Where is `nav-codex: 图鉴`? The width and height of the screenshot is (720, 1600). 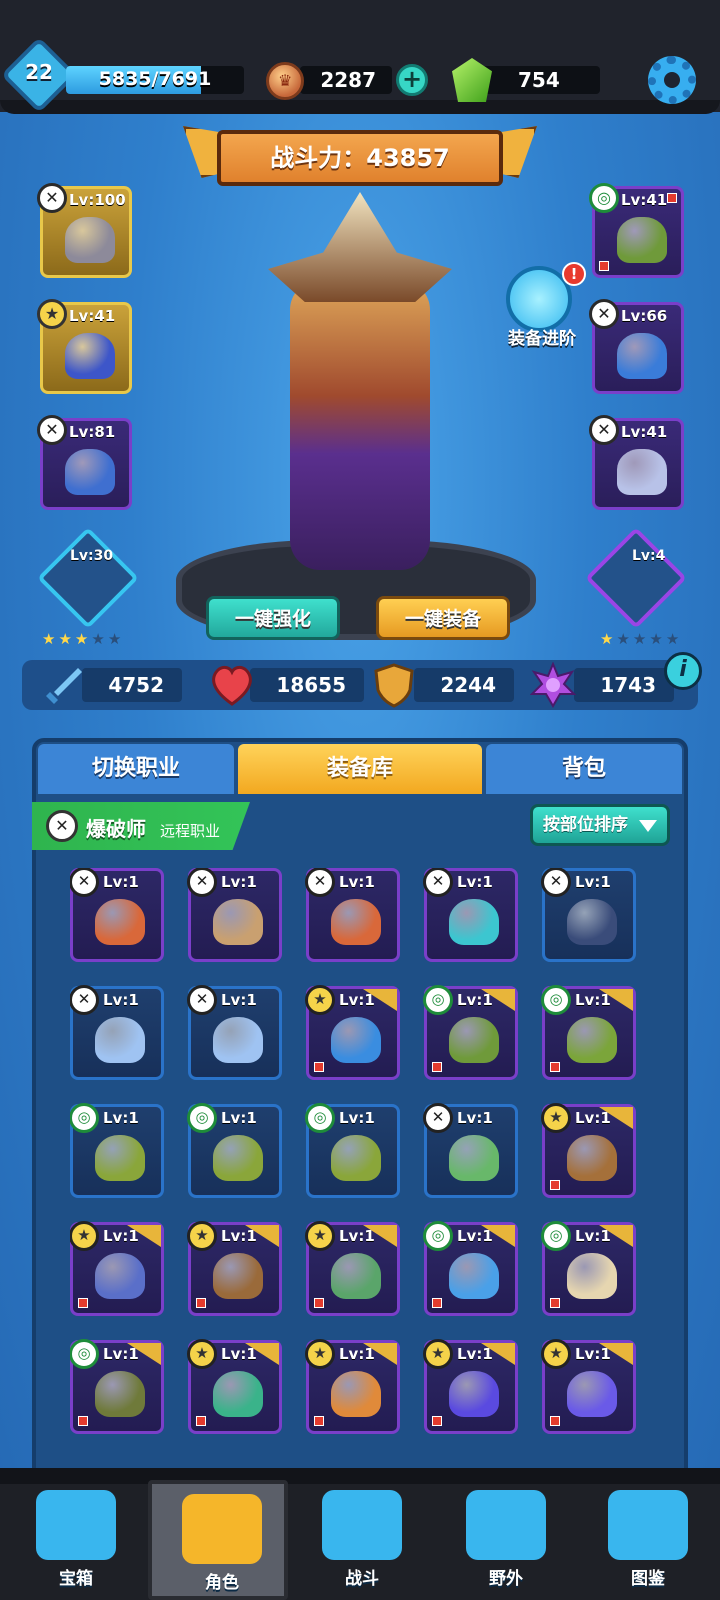
nav-codex: 图鉴 is located at coordinates (648, 1540).